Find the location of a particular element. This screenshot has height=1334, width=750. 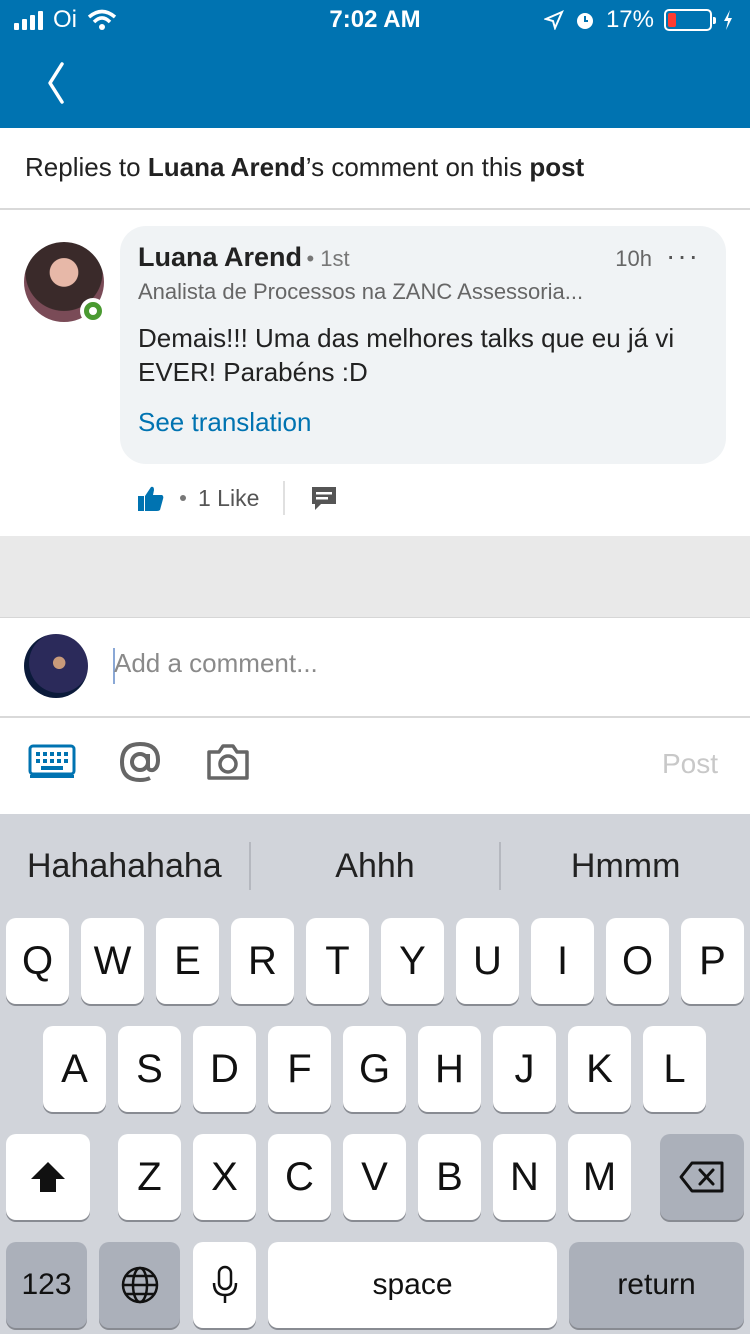

like-thumbs-up-icon is located at coordinates (151, 498).